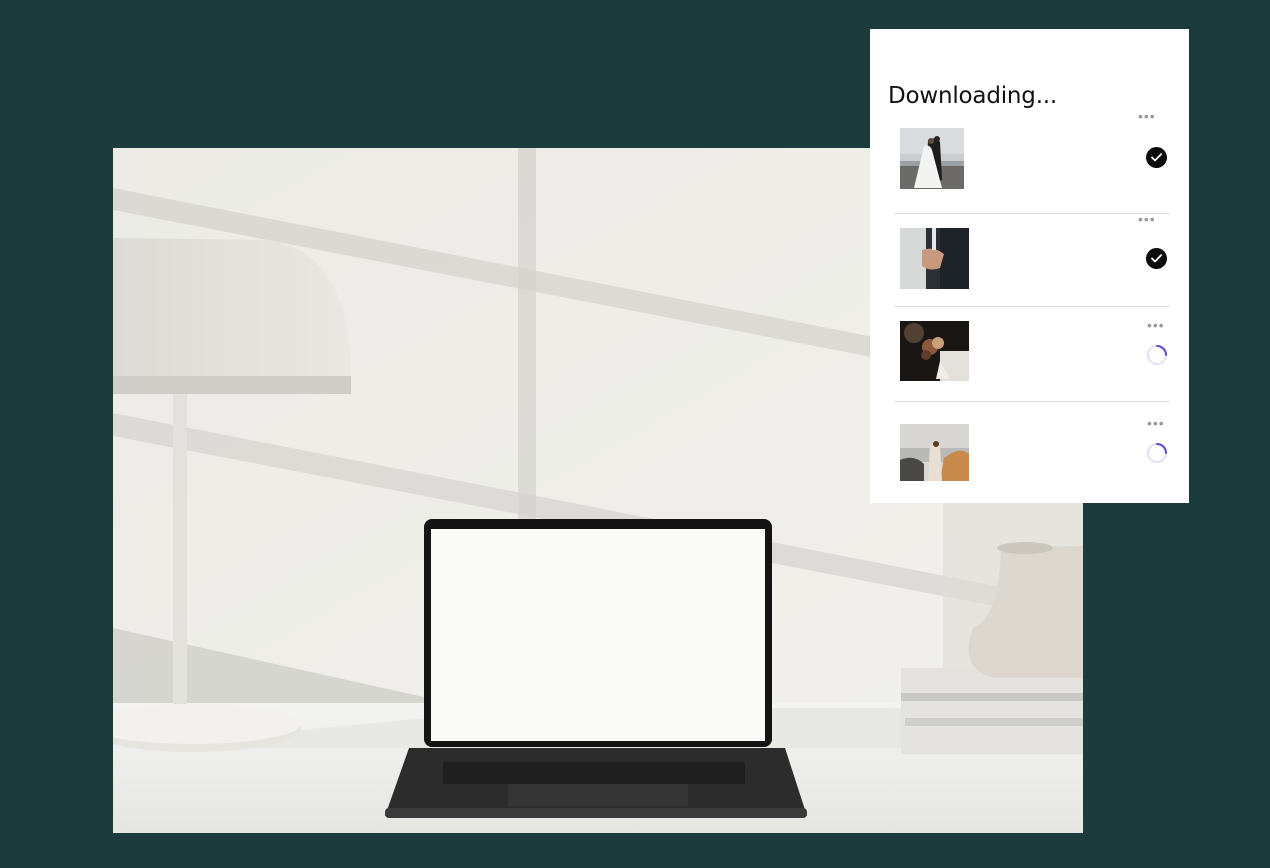 This screenshot has width=1270, height=868. What do you see at coordinates (1032, 259) in the screenshot?
I see `download-item-2: •••` at bounding box center [1032, 259].